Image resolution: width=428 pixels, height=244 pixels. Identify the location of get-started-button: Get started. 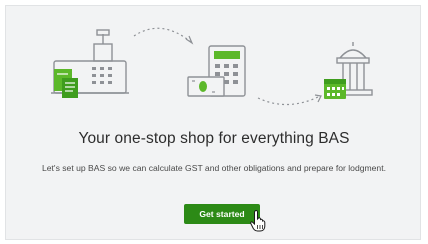
(222, 214).